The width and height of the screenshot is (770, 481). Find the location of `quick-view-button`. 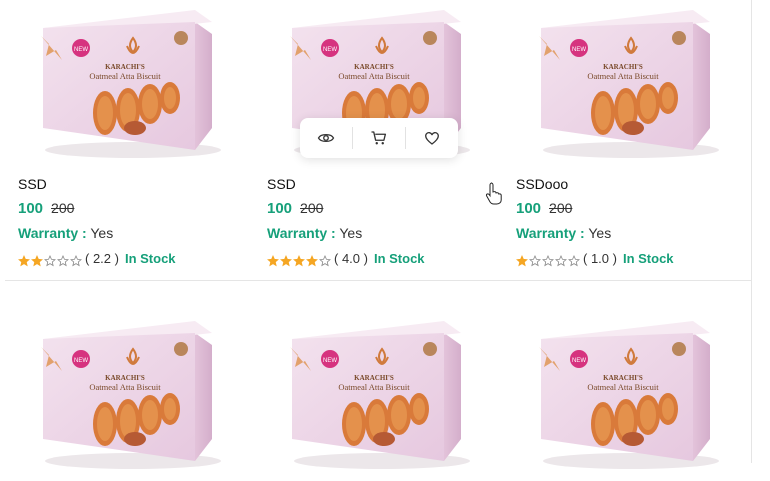

quick-view-button is located at coordinates (326, 138).